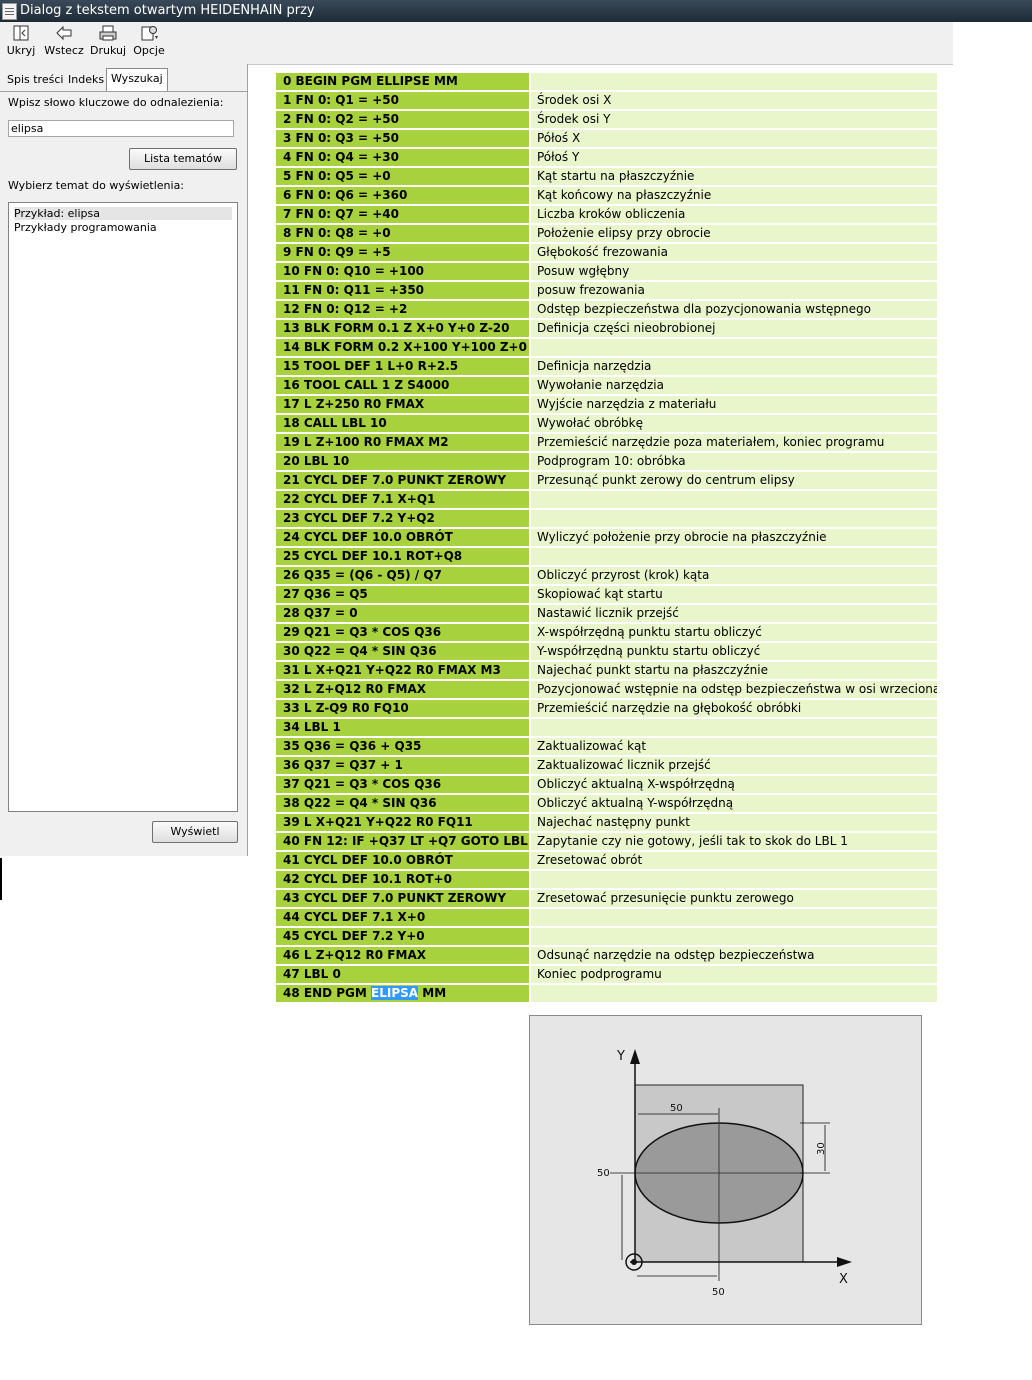 Image resolution: width=1032 pixels, height=1380 pixels. I want to click on comment-cell: Zresetować obrót, so click(734, 860).